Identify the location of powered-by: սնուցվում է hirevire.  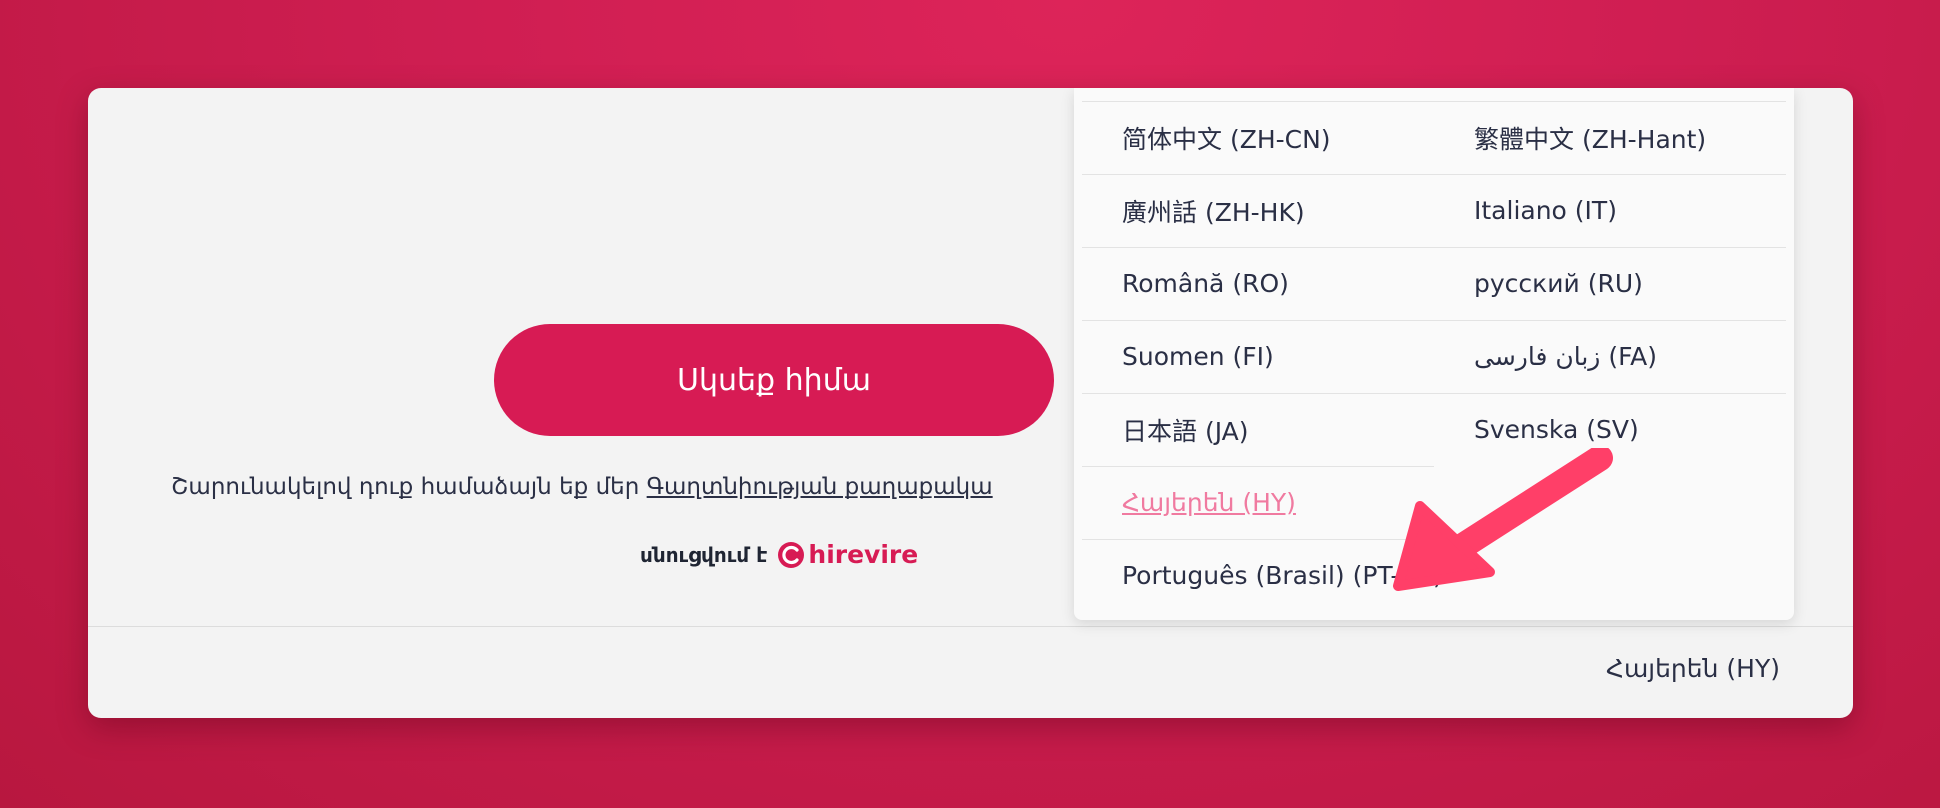
(779, 554).